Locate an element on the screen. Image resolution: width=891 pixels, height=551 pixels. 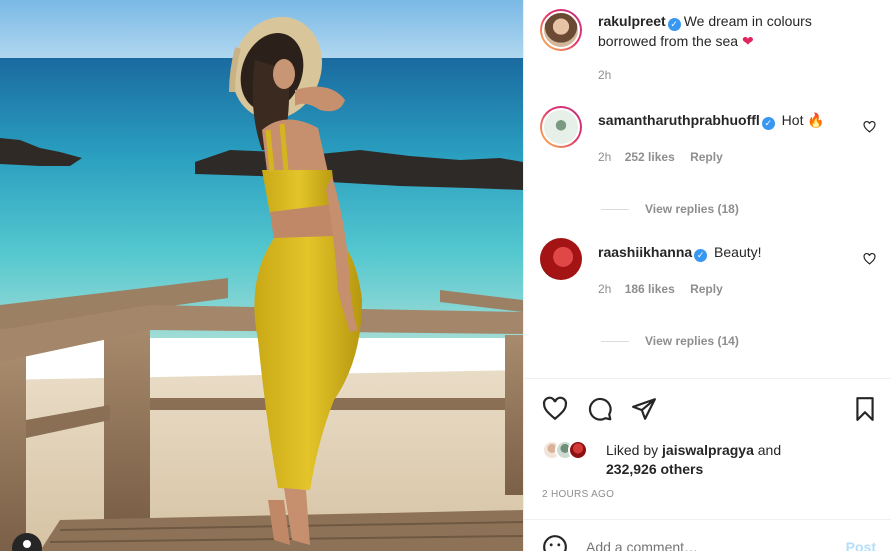
liked-by-avatars is located at coordinates (565, 450).